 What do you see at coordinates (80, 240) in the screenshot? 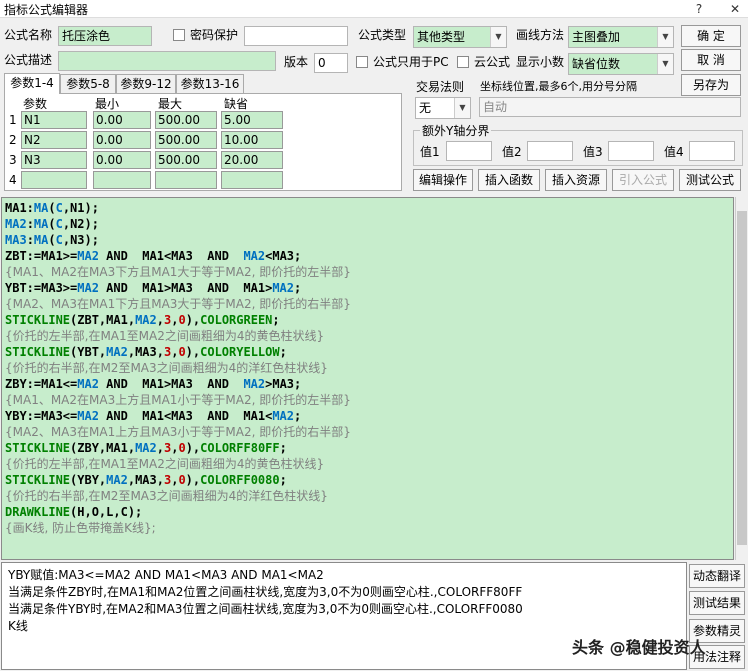
I see `code-token: ,N3);` at bounding box center [80, 240].